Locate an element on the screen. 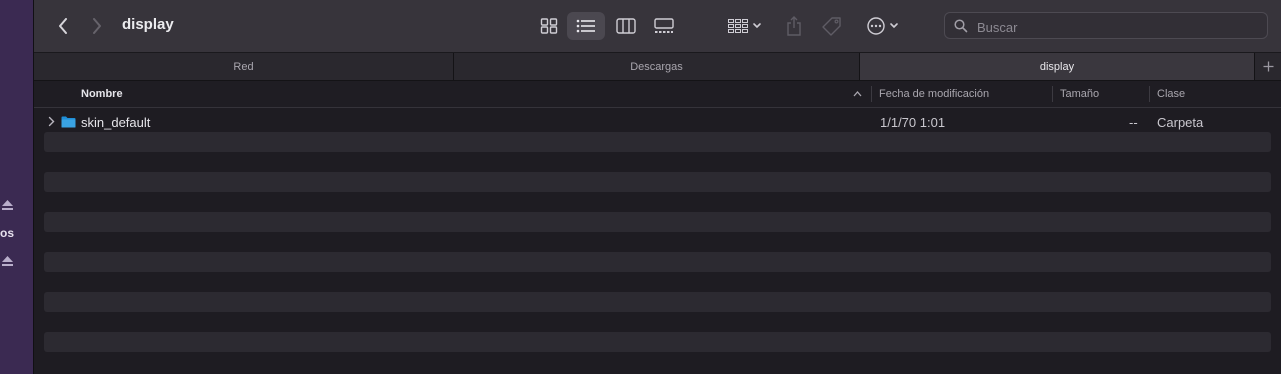 This screenshot has width=1281, height=374. forward-button is located at coordinates (97, 26).